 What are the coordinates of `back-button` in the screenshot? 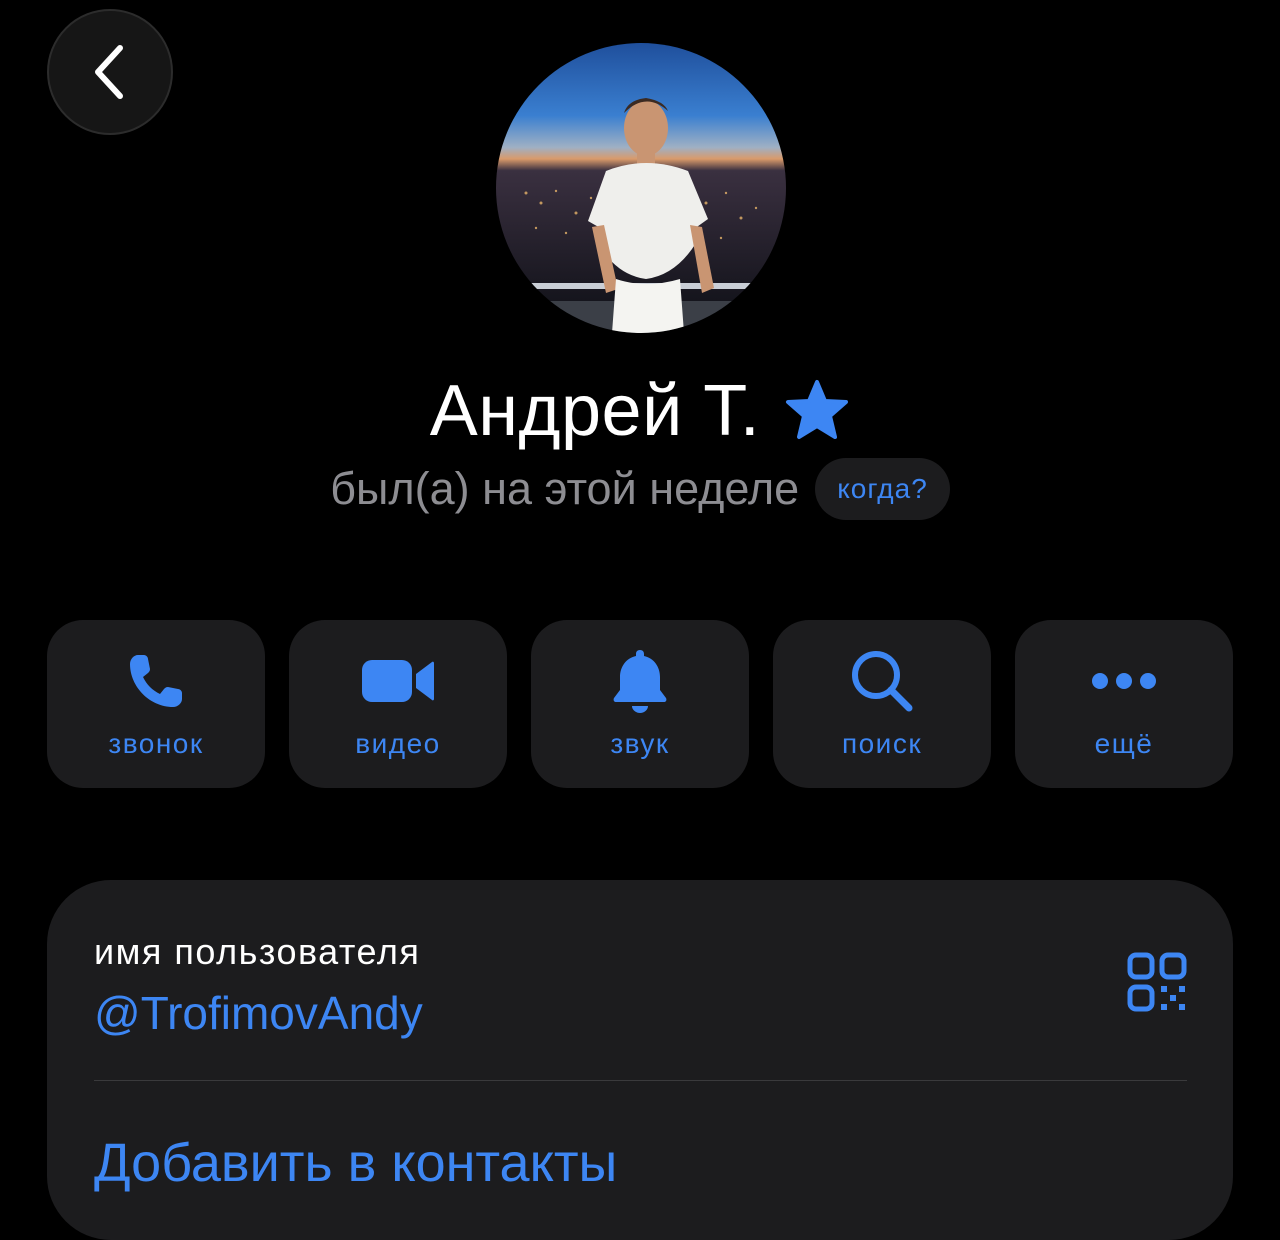 It's located at (110, 72).